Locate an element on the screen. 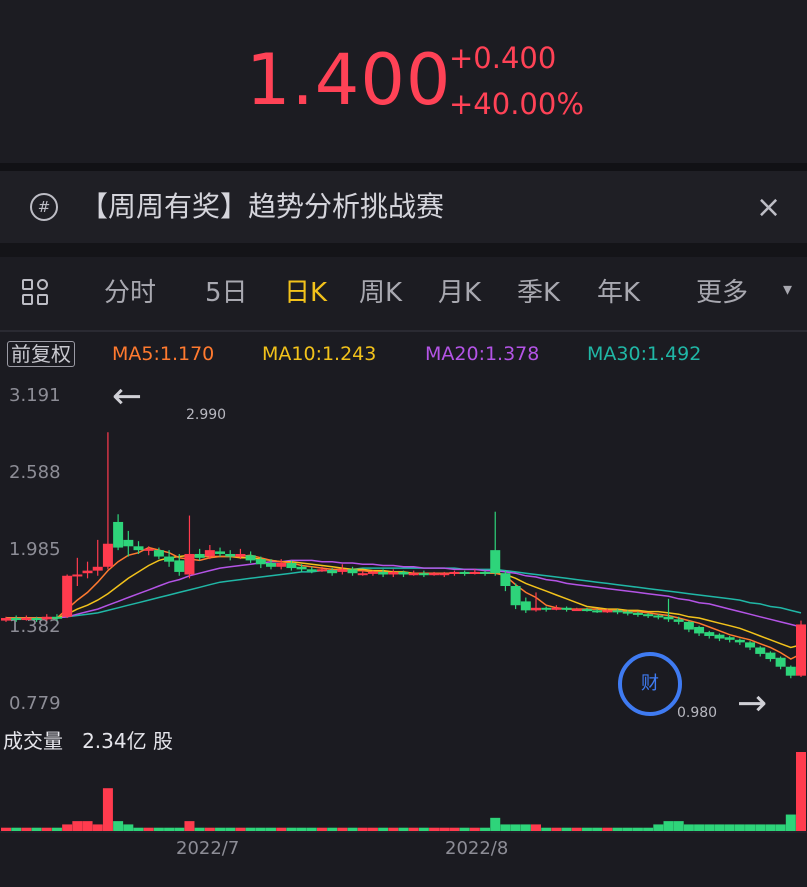 This screenshot has height=887, width=807. ma30-line is located at coordinates (404, 593).